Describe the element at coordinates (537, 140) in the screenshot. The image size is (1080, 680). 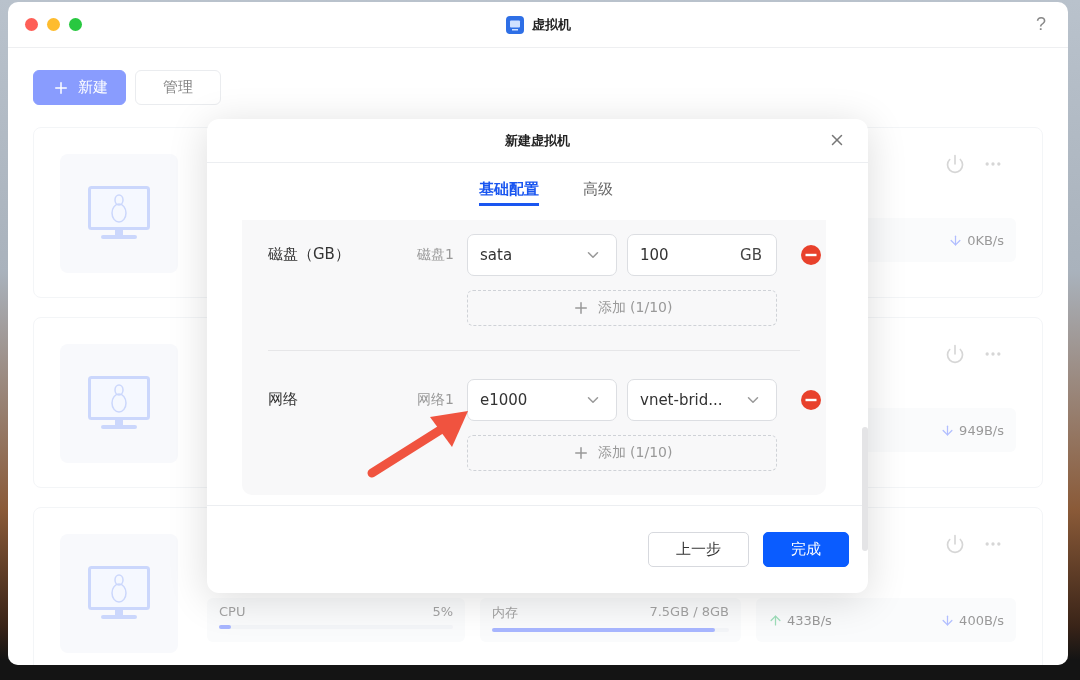
I see `dialog-title: 新建虚拟机` at that location.